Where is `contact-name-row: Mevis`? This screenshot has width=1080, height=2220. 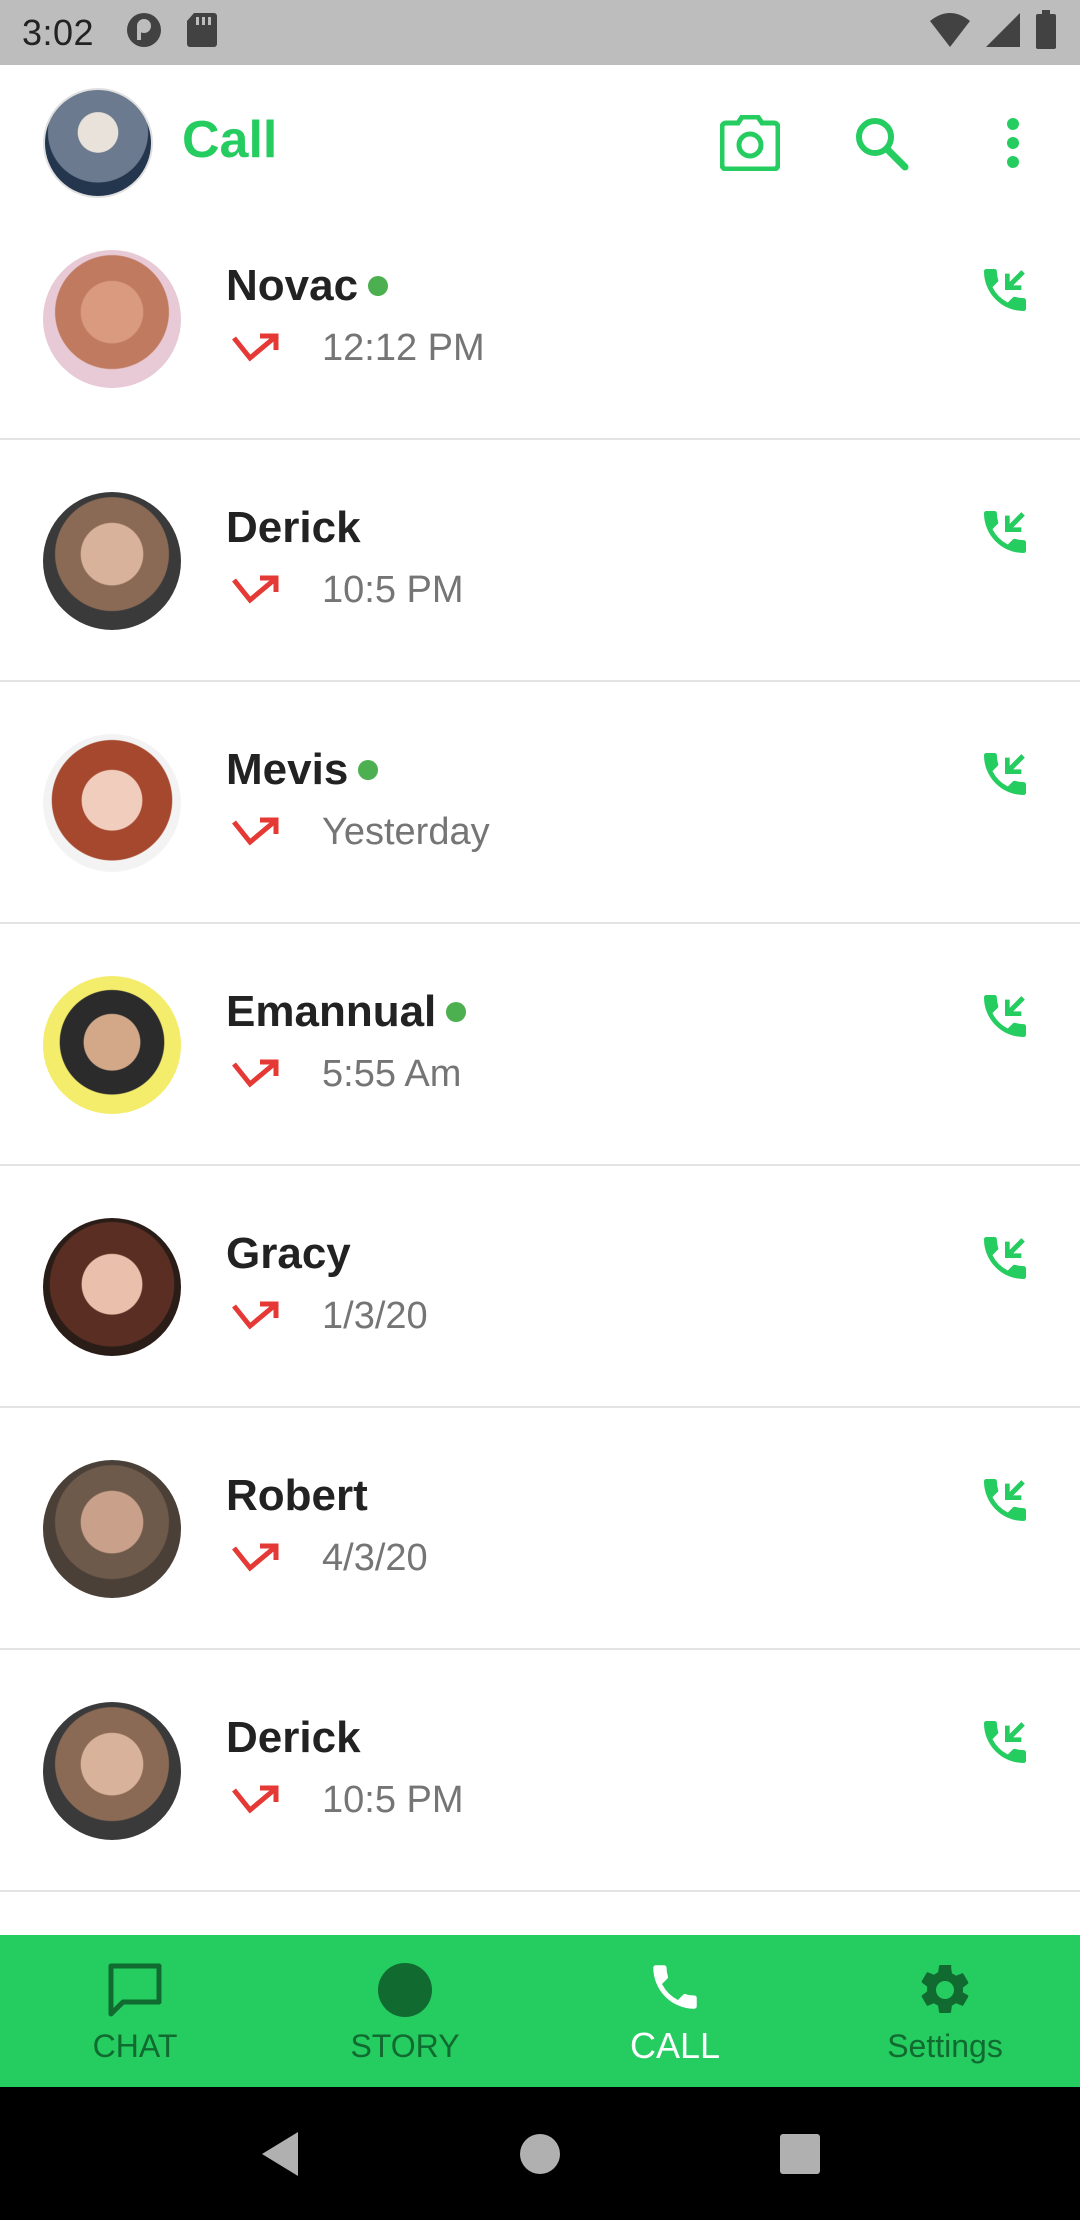
contact-name-row: Mevis is located at coordinates (302, 770).